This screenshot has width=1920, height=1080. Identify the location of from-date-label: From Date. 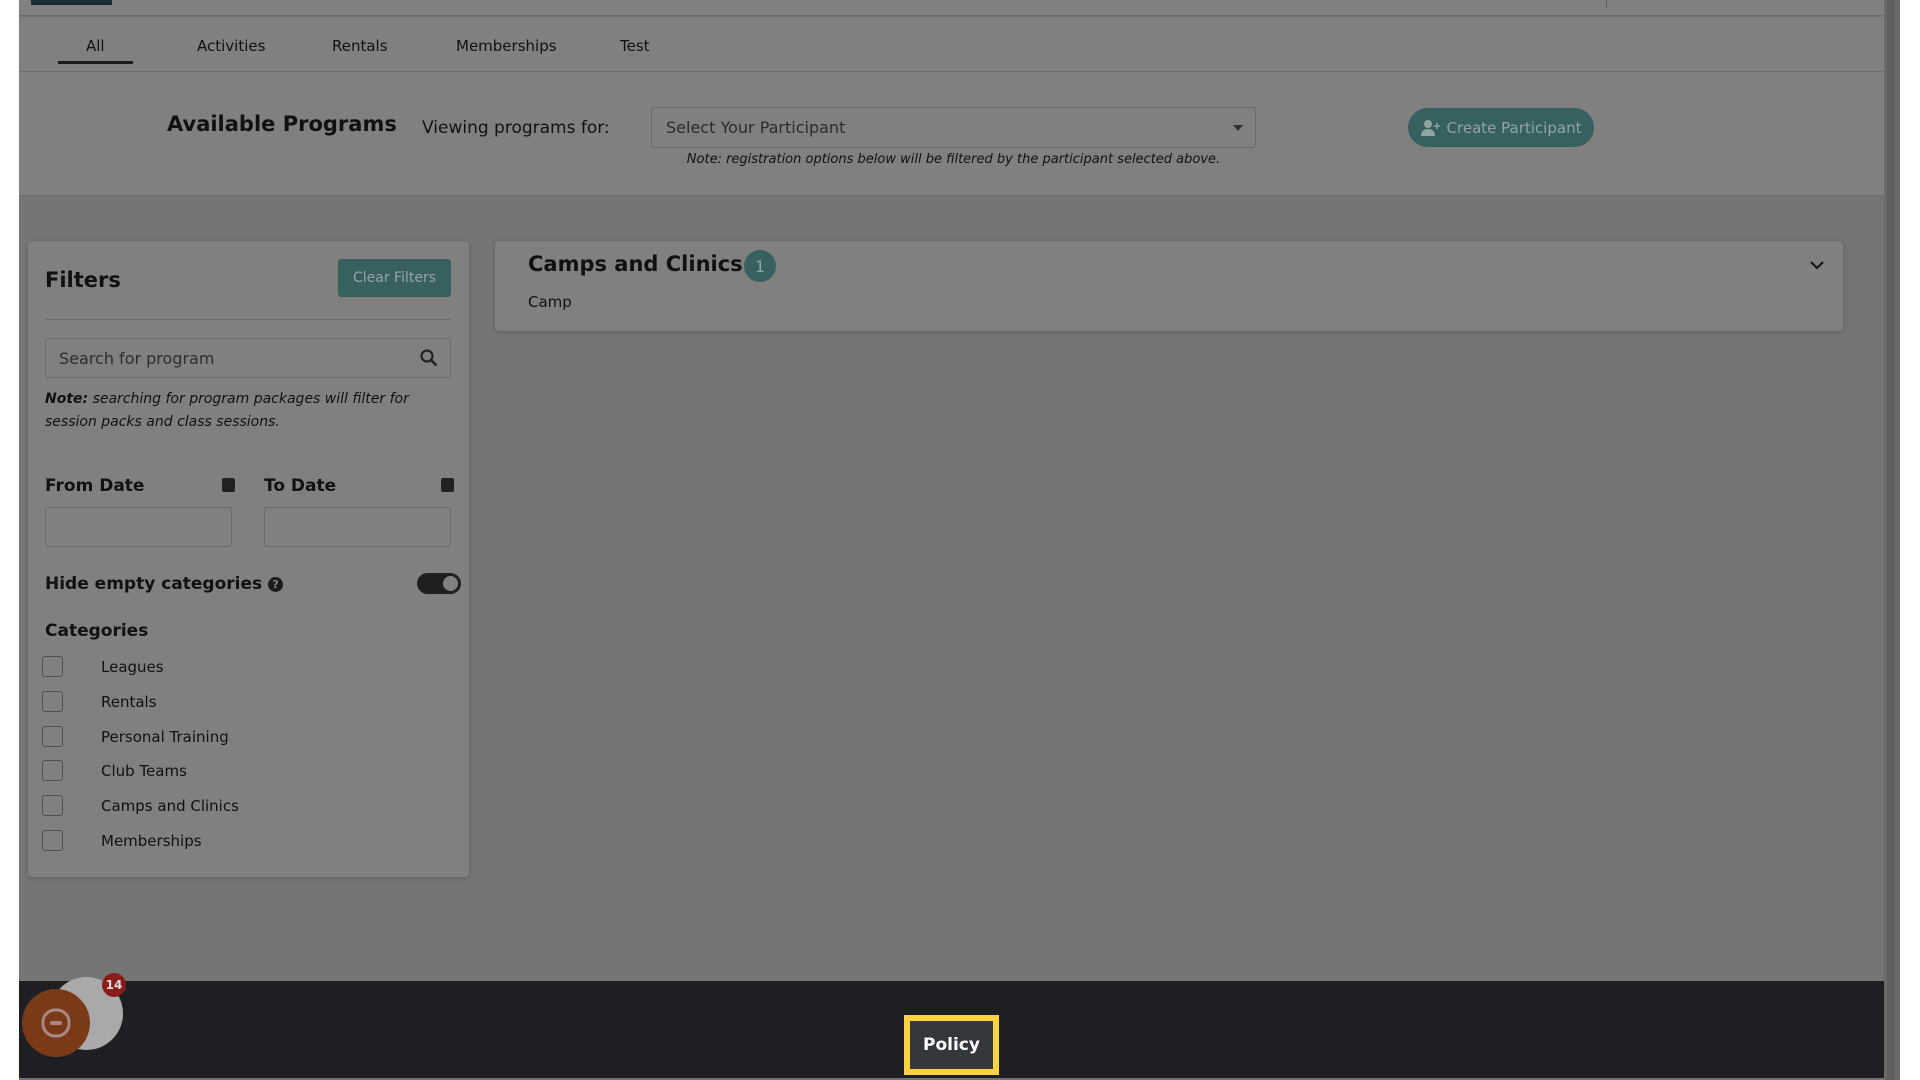
(95, 486).